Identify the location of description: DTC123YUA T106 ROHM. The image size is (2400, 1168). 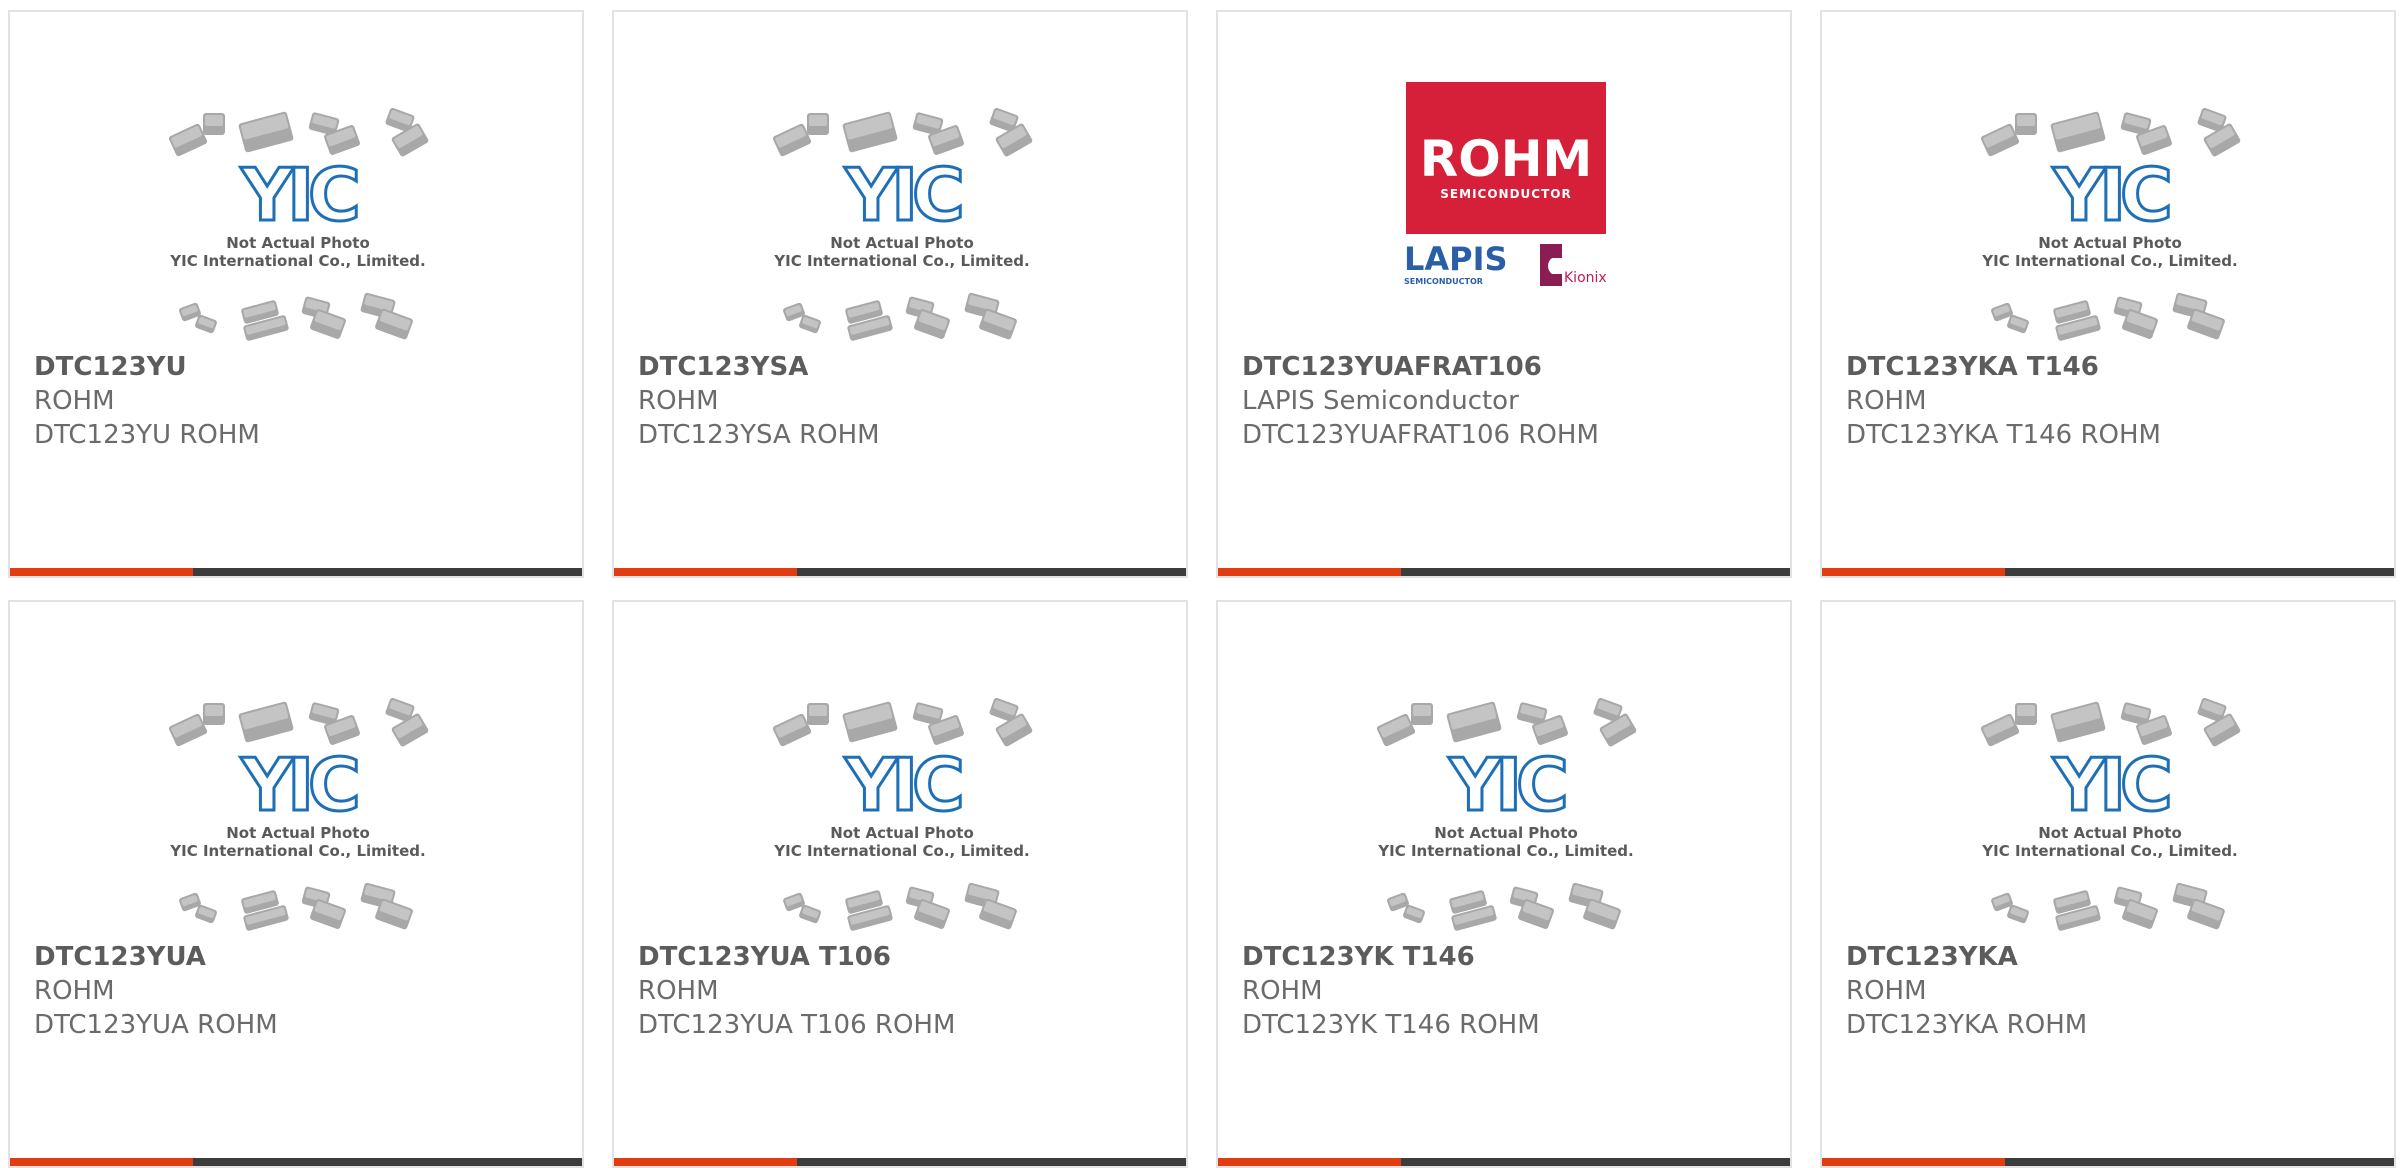
(797, 1025).